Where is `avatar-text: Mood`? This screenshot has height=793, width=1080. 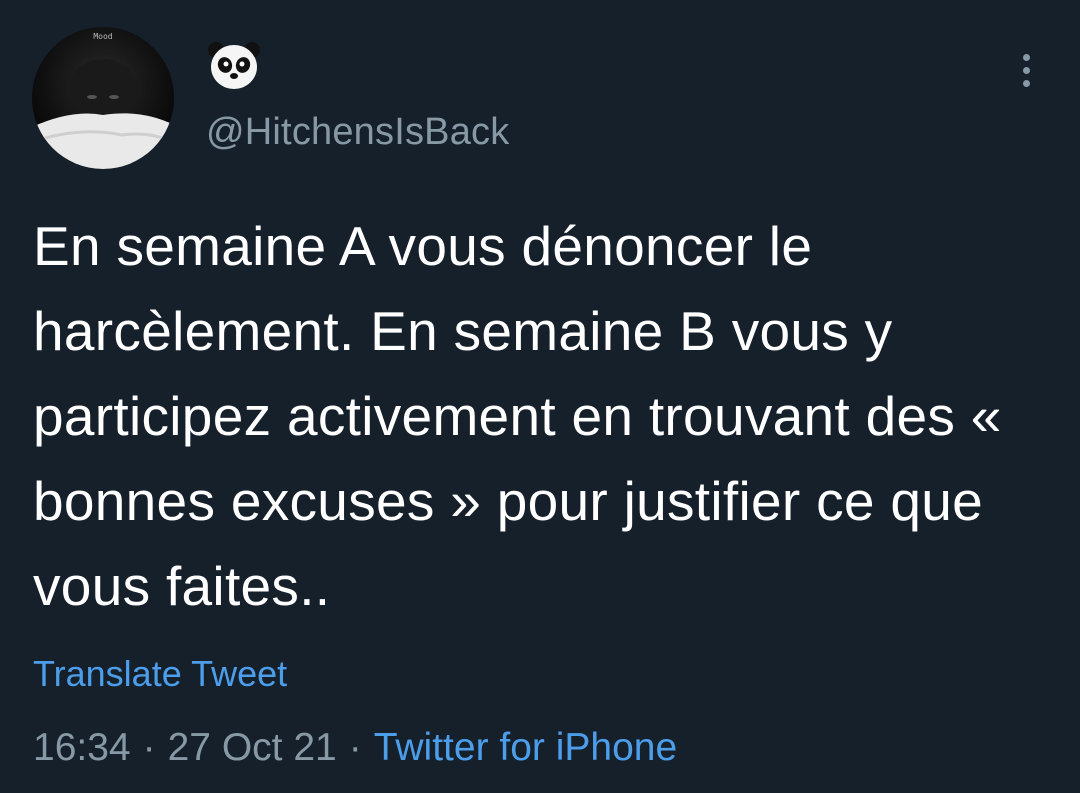
avatar-text: Mood is located at coordinates (102, 36).